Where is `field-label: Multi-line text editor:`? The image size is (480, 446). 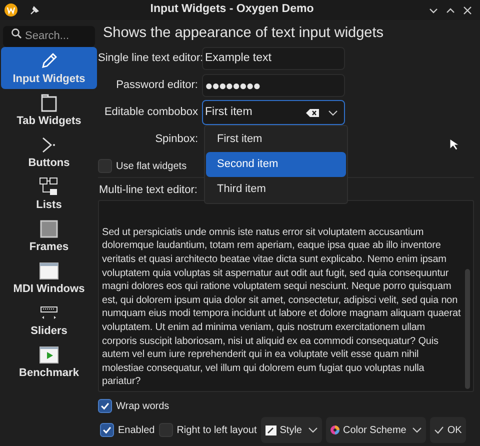 field-label: Multi-line text editor: is located at coordinates (148, 190).